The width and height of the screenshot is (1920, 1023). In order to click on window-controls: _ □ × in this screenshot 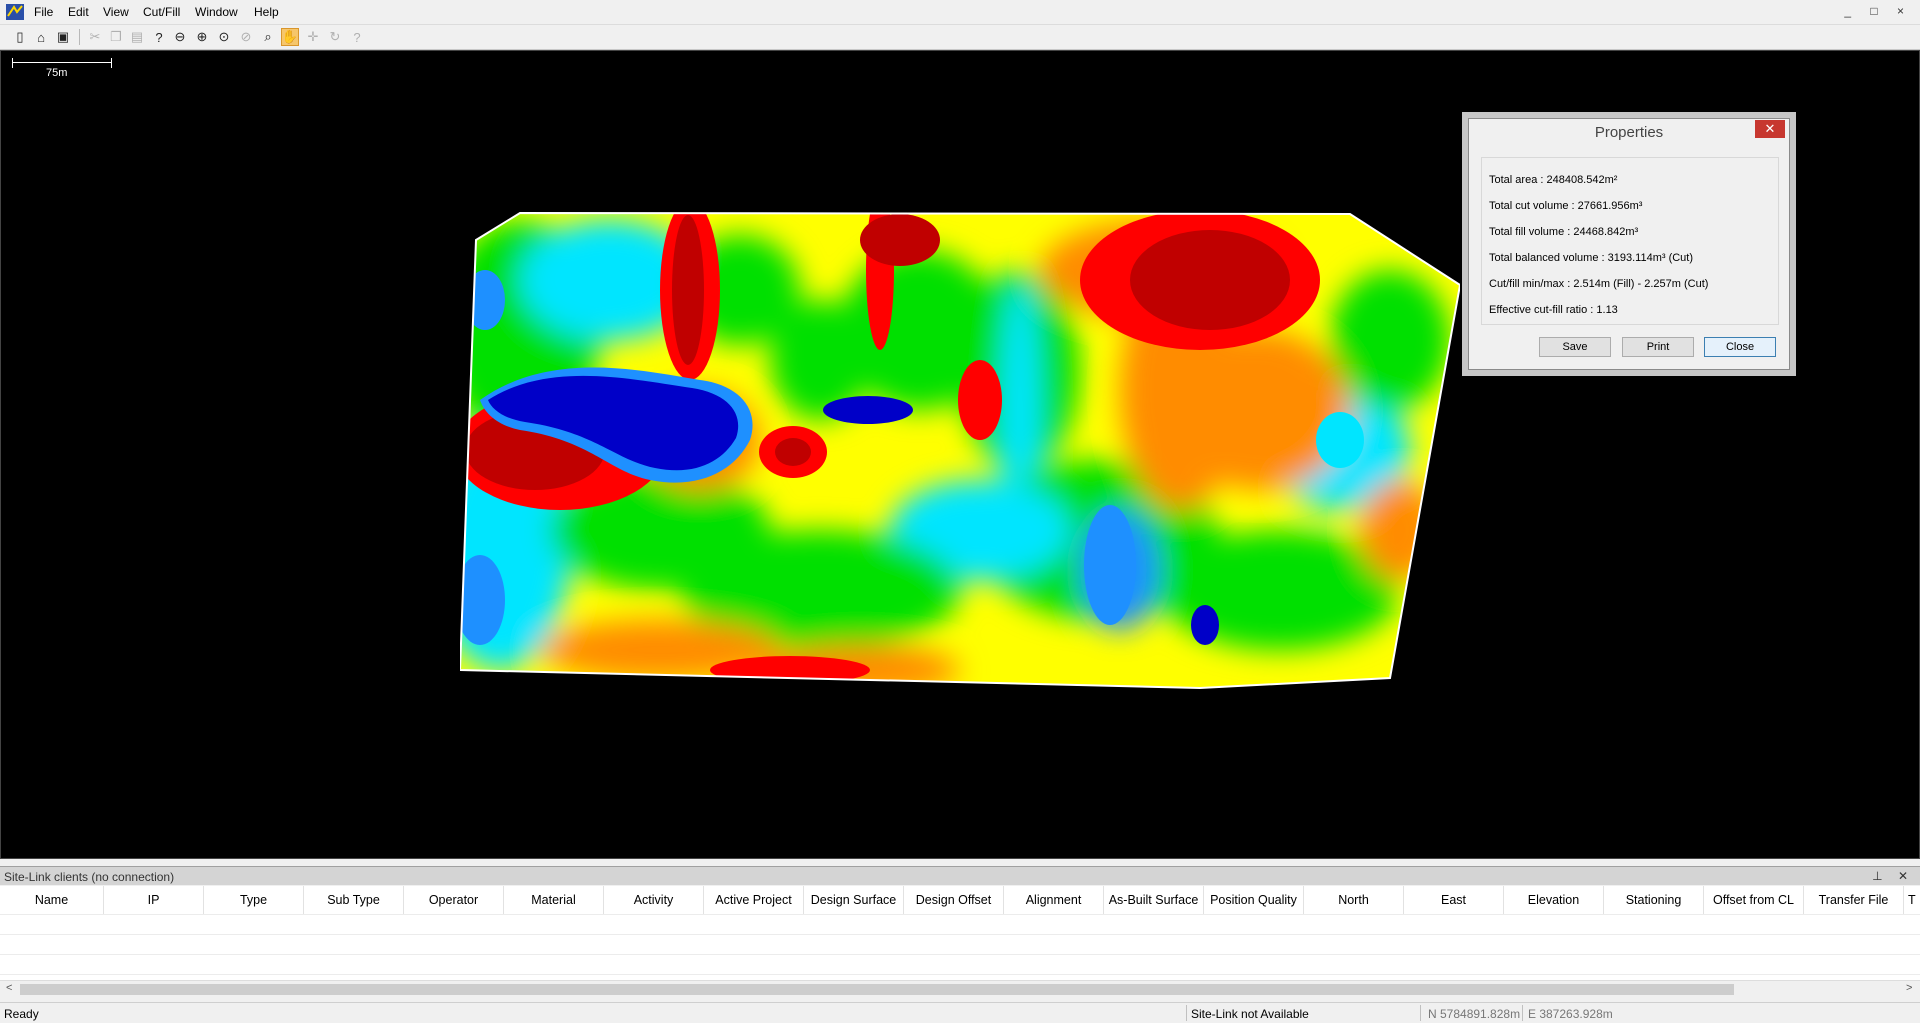, I will do `click(1878, 11)`.